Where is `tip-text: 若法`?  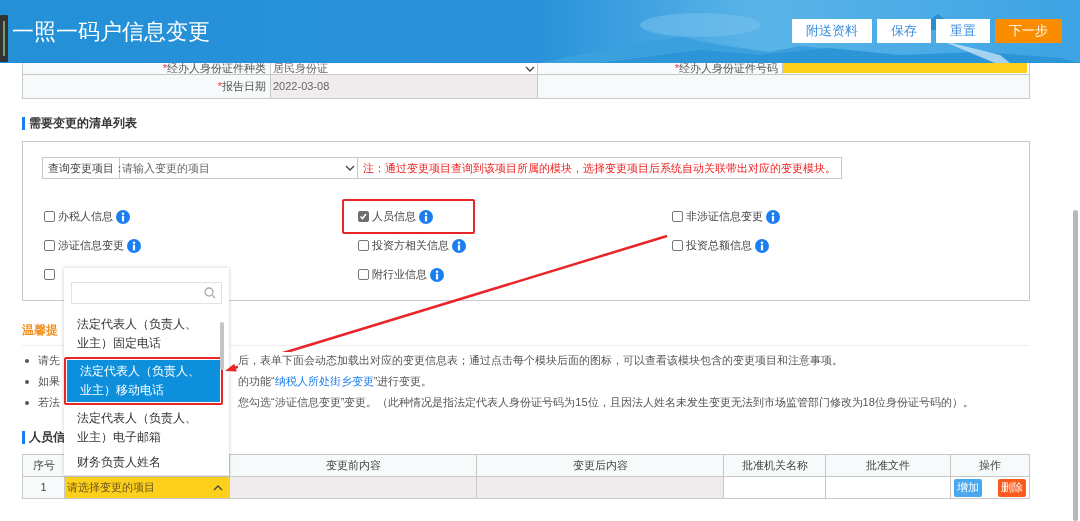
tip-text: 若法 is located at coordinates (49, 403).